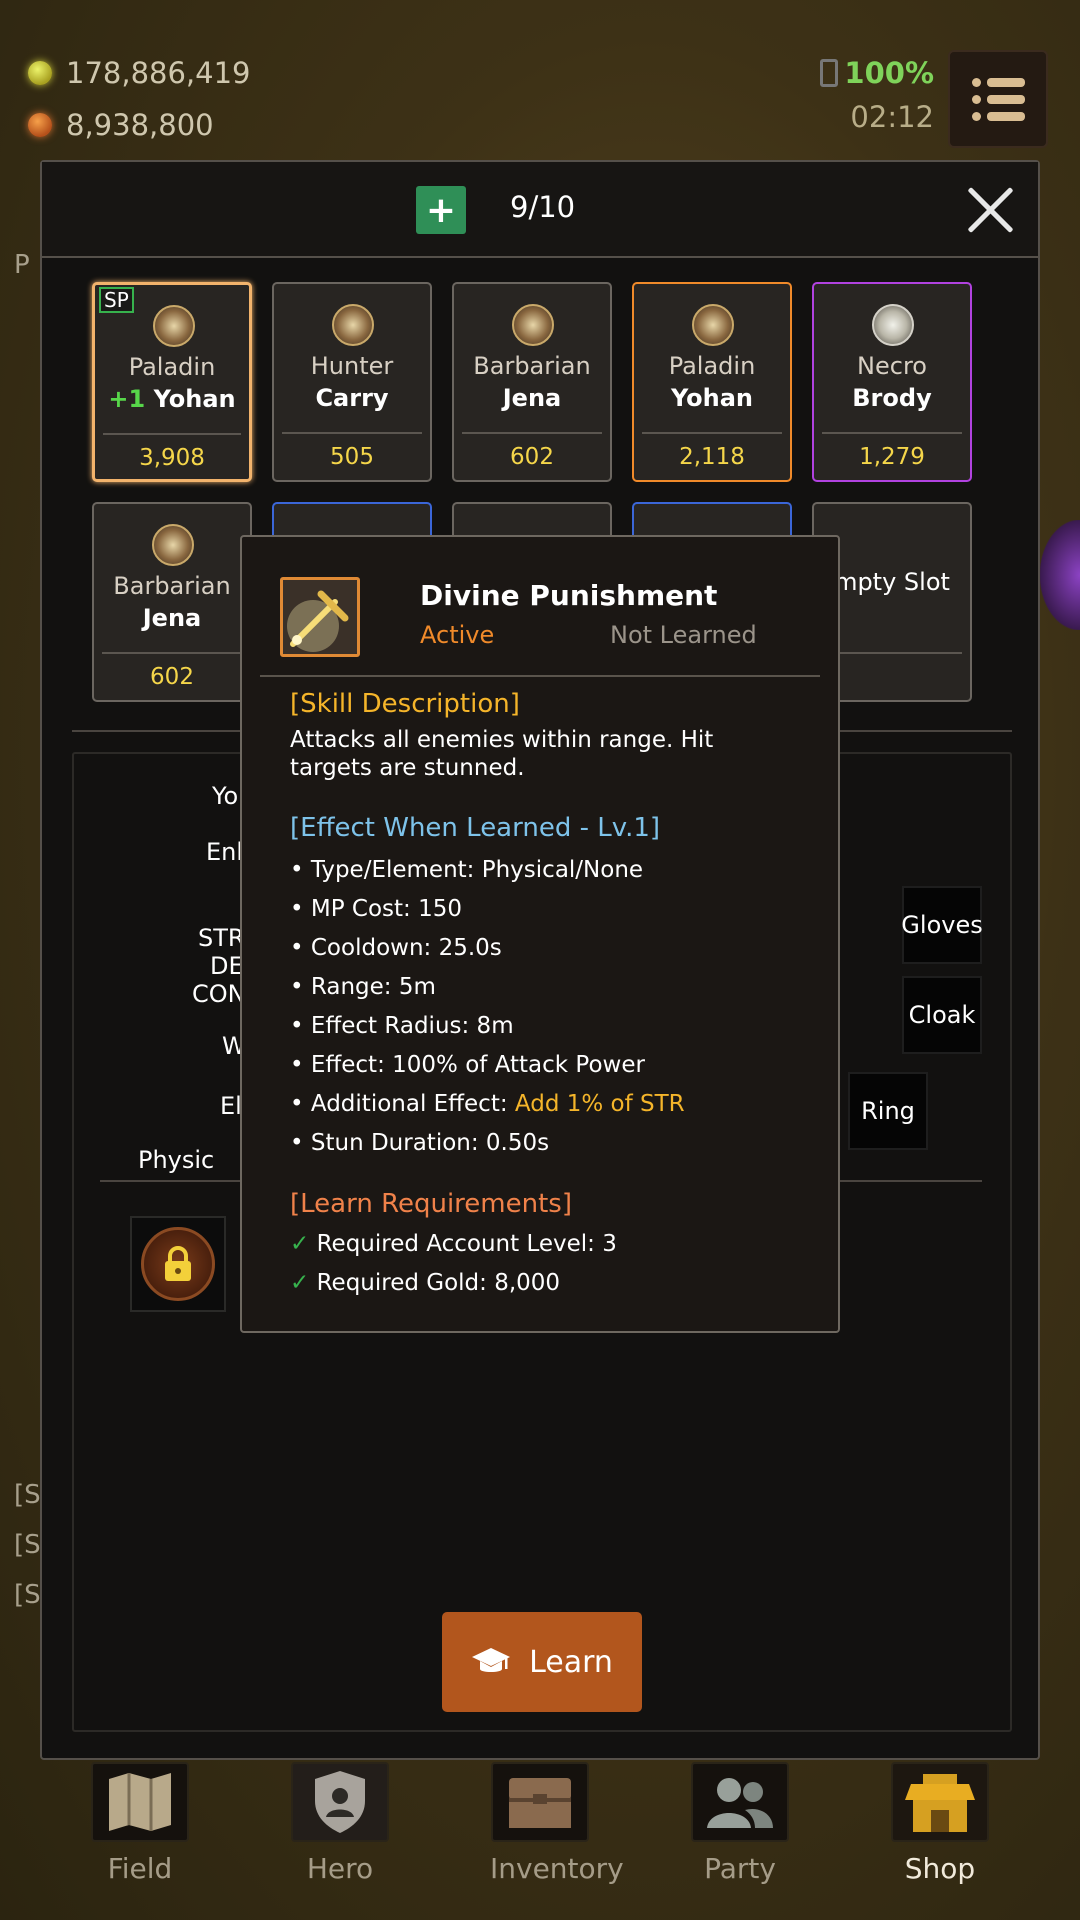 Image resolution: width=1080 pixels, height=1920 pixels. Describe the element at coordinates (40, 73) in the screenshot. I see `gold-coin-icon` at that location.